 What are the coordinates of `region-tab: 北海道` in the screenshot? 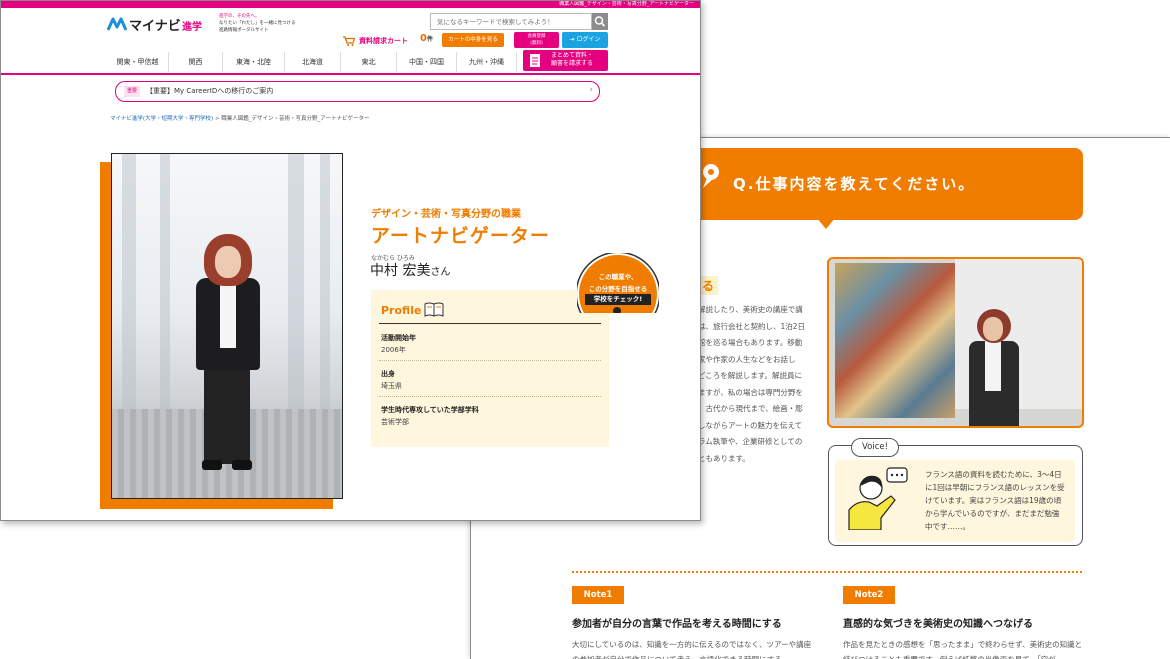 It's located at (313, 62).